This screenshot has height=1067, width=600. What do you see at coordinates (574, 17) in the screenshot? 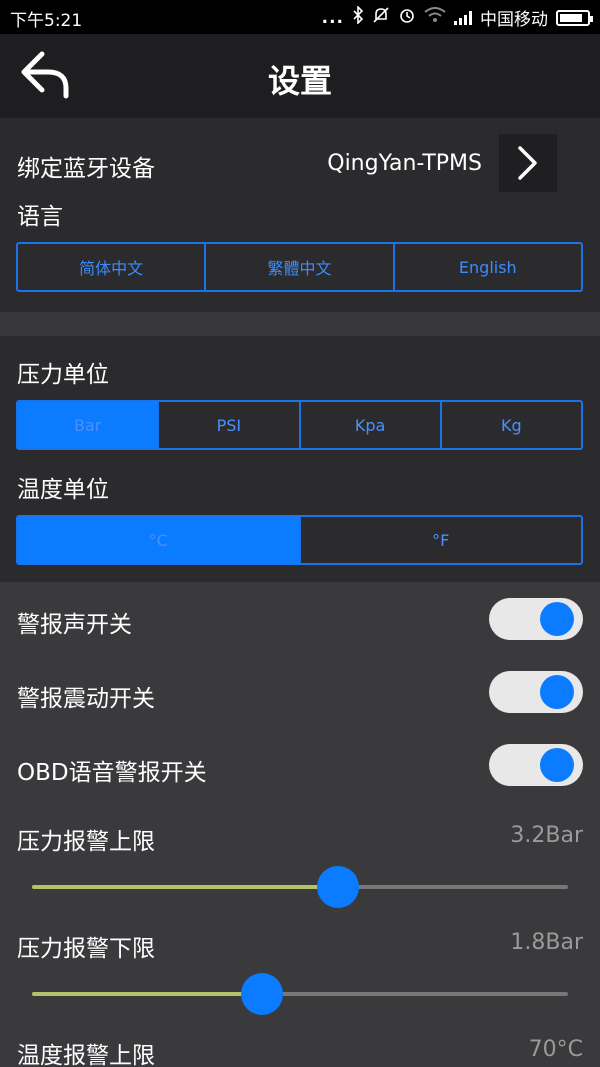
I see `battery-icon` at bounding box center [574, 17].